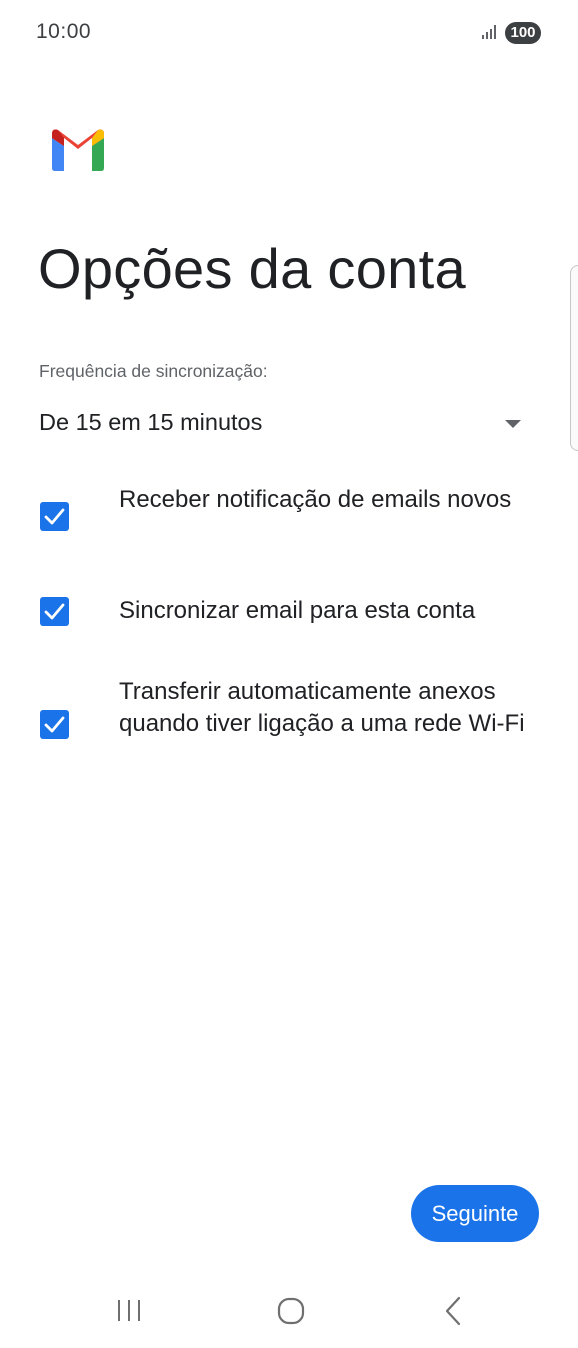 The height and width of the screenshot is (1348, 578). Describe the element at coordinates (490, 34) in the screenshot. I see `signal-bars-icon` at that location.